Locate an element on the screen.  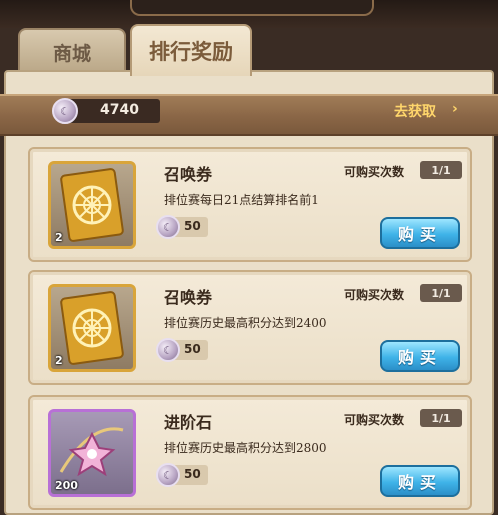
item-requirement: 排位赛历史最高积分达到2800 is located at coordinates (245, 448).